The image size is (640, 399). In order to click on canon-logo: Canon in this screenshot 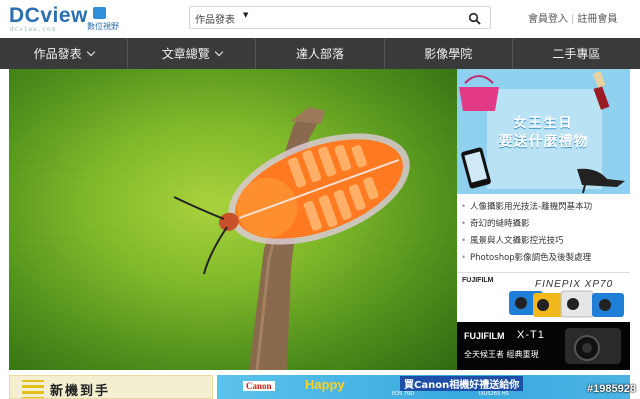, I will do `click(259, 386)`.